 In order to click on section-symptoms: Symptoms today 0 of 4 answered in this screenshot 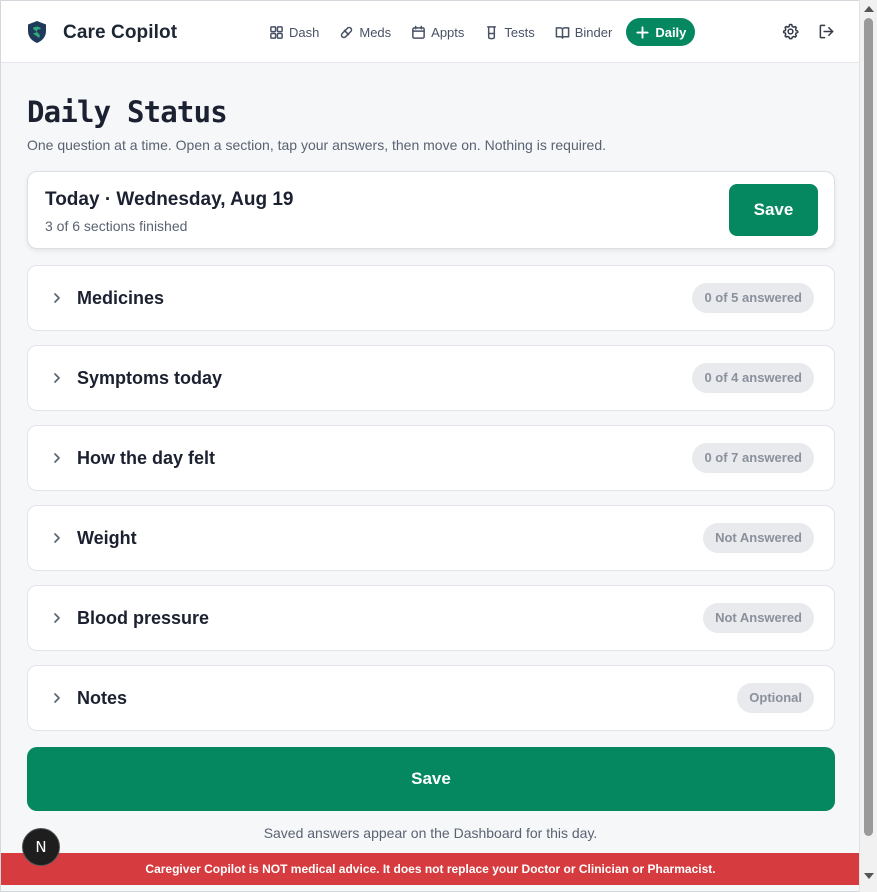, I will do `click(431, 378)`.